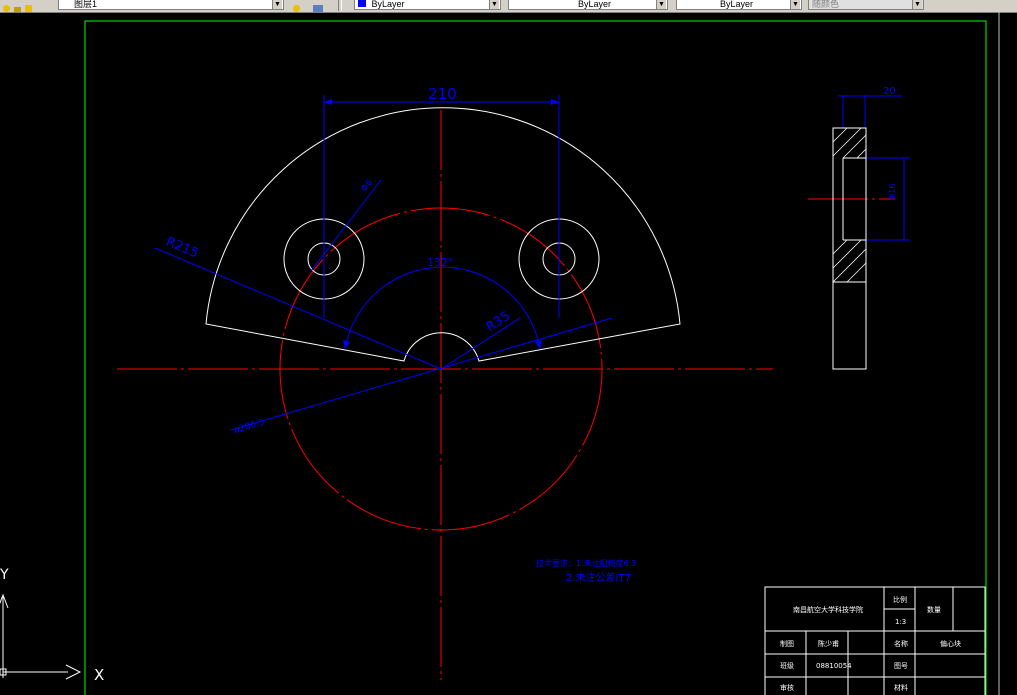 The image size is (1017, 695). What do you see at coordinates (6, 6) in the screenshot?
I see `layer-state-icon` at bounding box center [6, 6].